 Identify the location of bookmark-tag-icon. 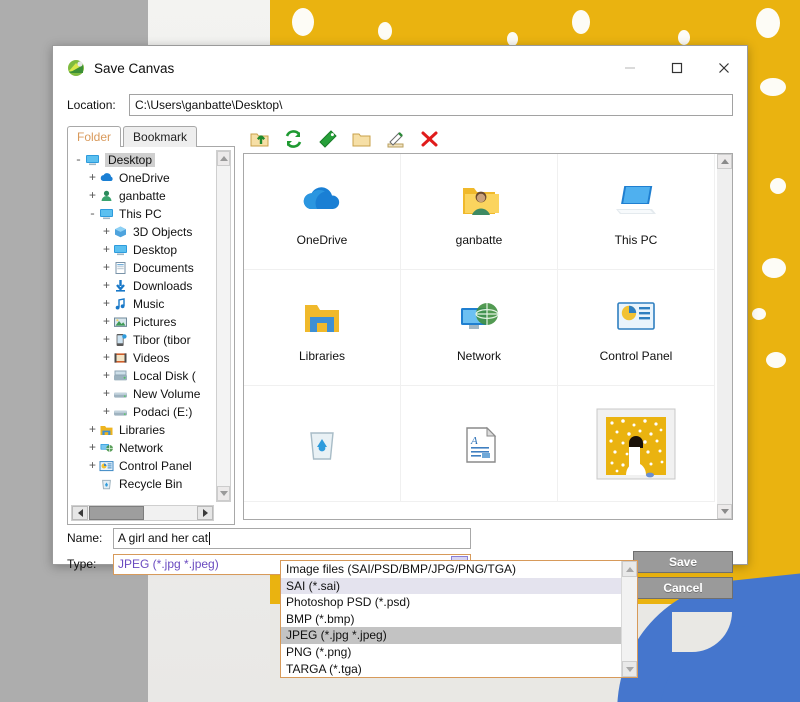
(328, 139).